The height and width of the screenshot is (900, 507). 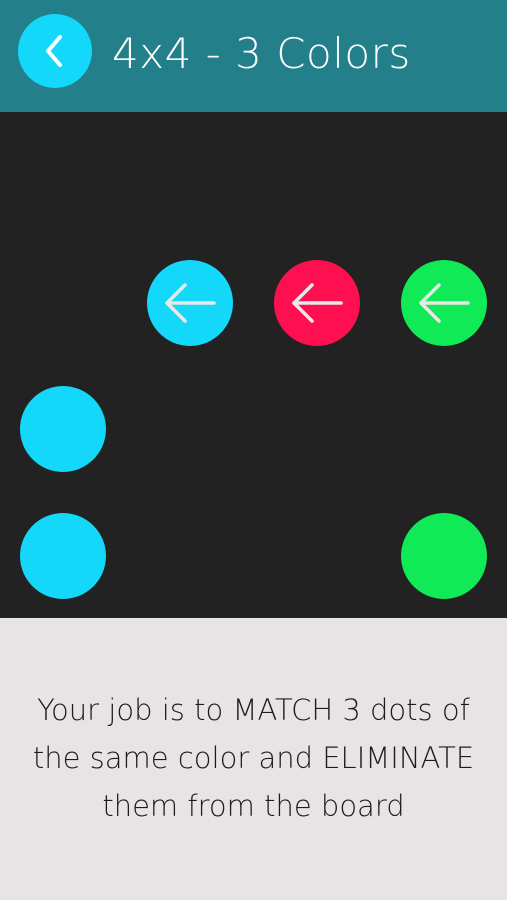 I want to click on back-button, so click(x=55, y=51).